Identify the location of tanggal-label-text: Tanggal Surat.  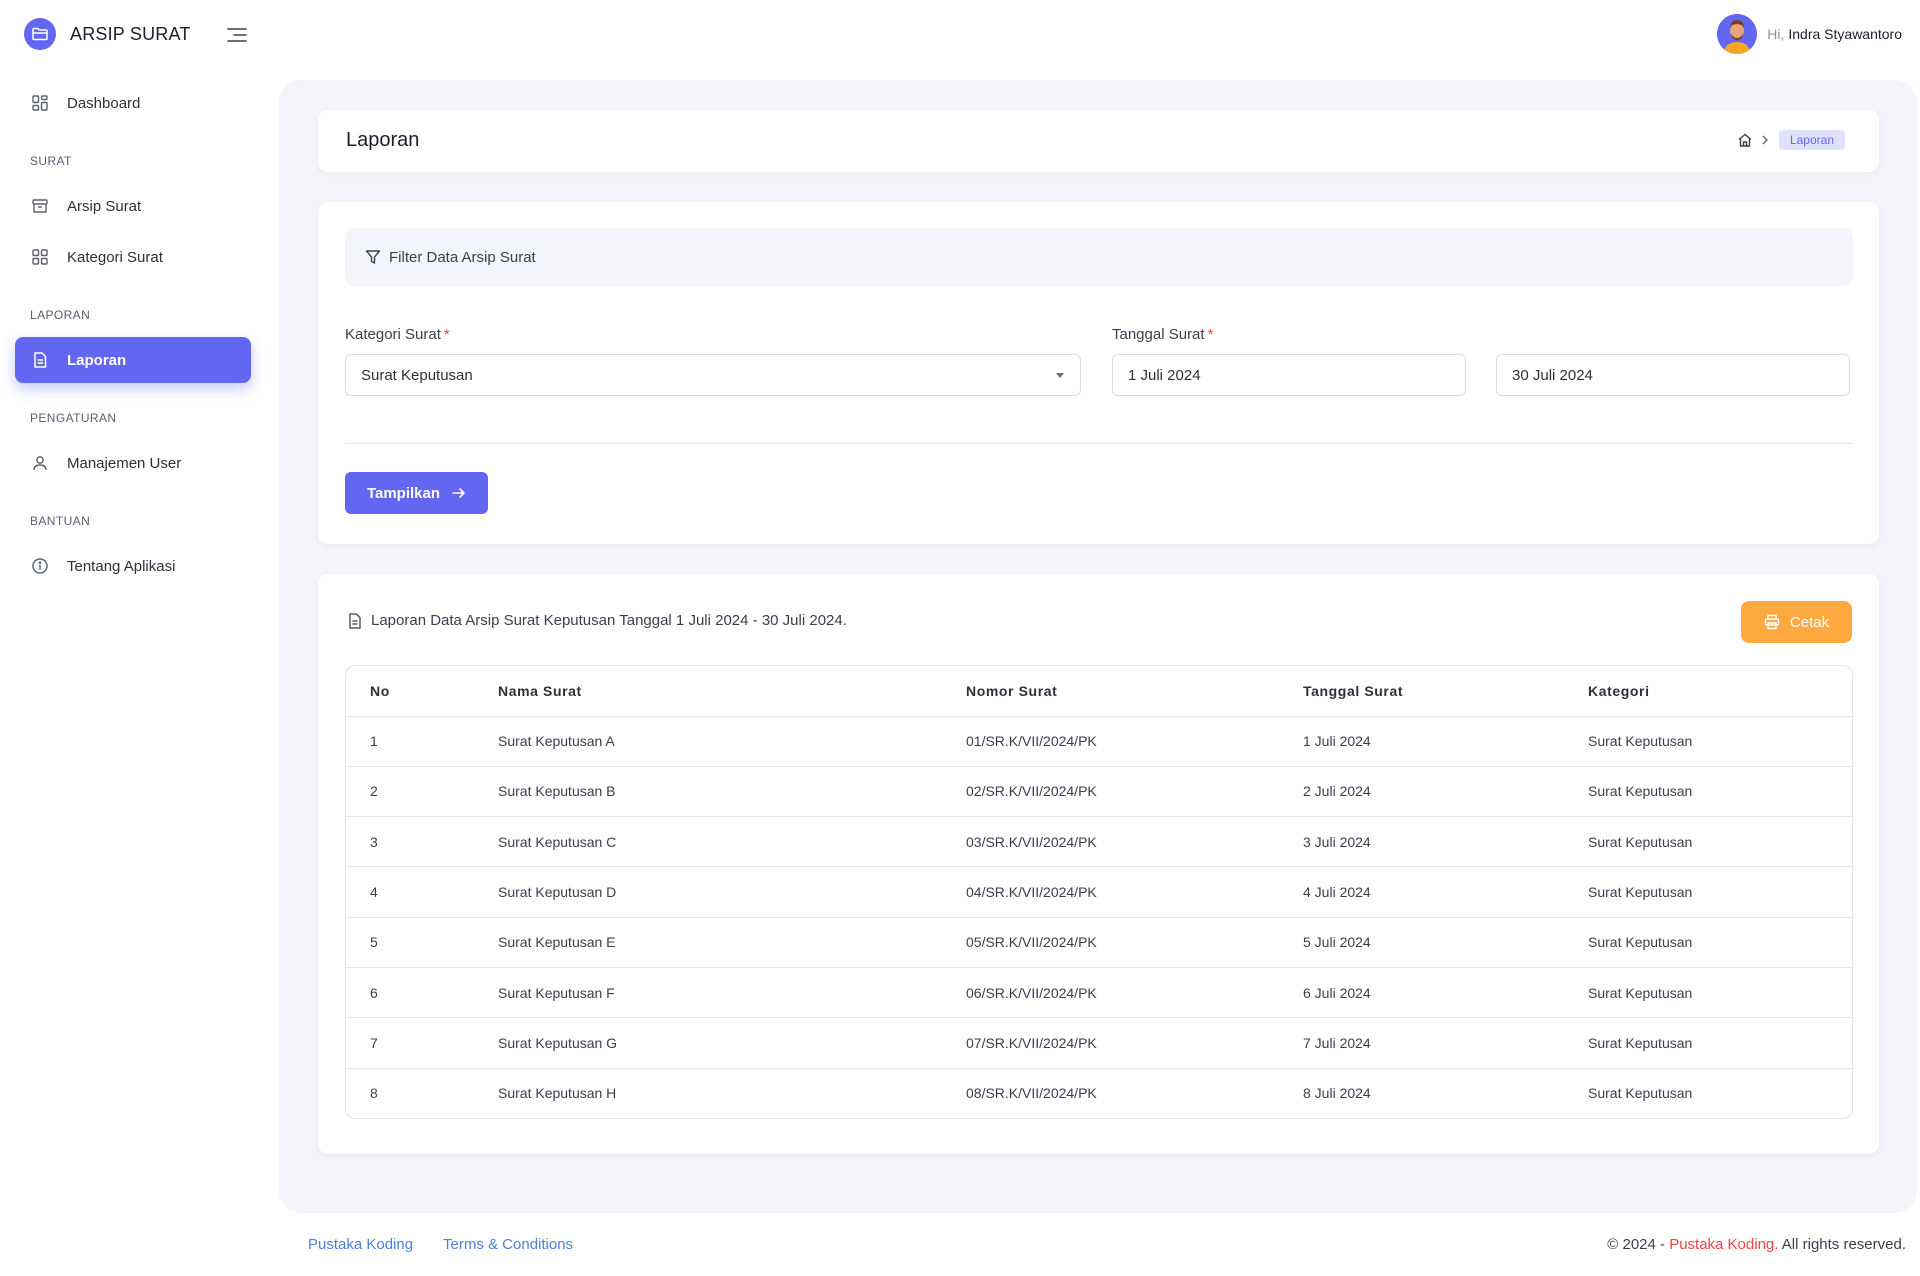
(1158, 334).